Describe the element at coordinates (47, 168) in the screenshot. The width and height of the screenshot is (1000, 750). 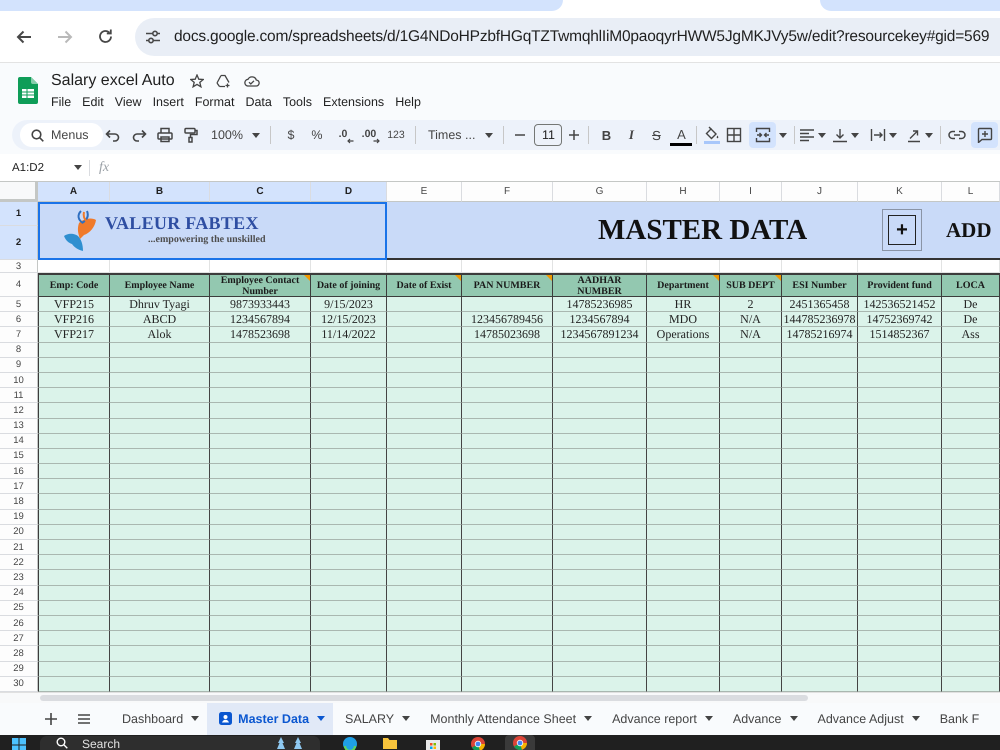
I see `name-box: A1:D2` at that location.